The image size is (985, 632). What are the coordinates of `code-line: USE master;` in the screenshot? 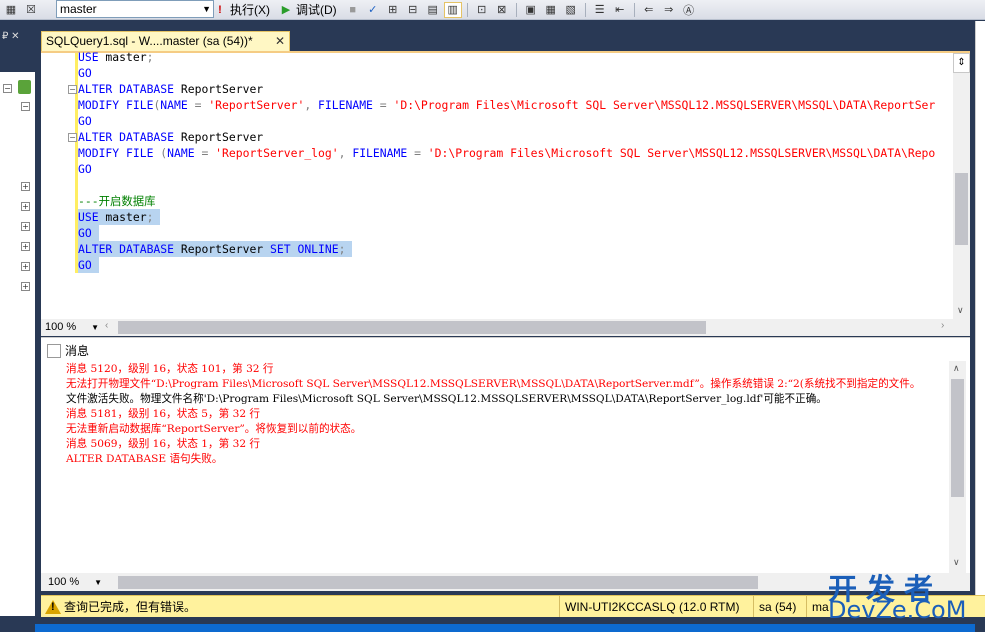 It's located at (116, 57).